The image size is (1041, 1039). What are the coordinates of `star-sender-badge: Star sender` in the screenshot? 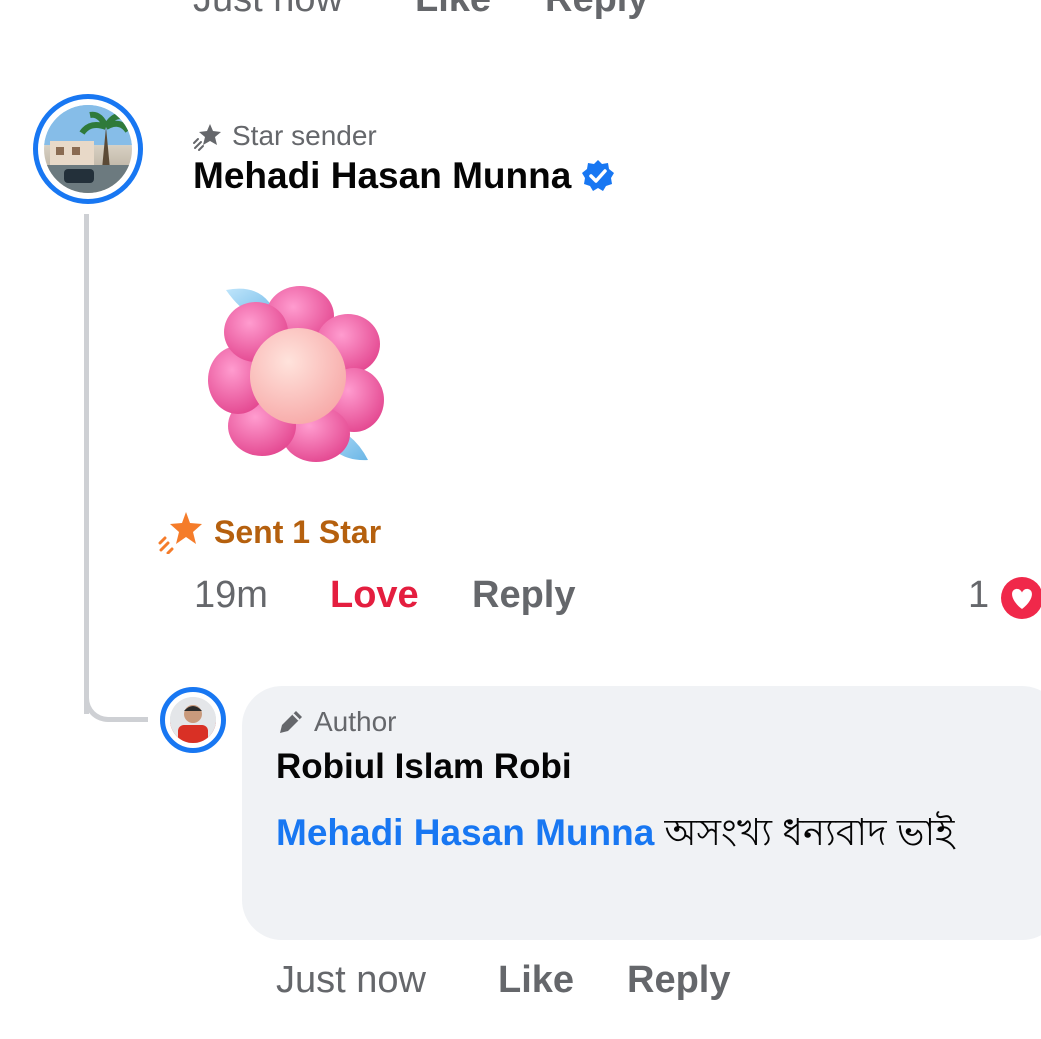 It's located at (284, 136).